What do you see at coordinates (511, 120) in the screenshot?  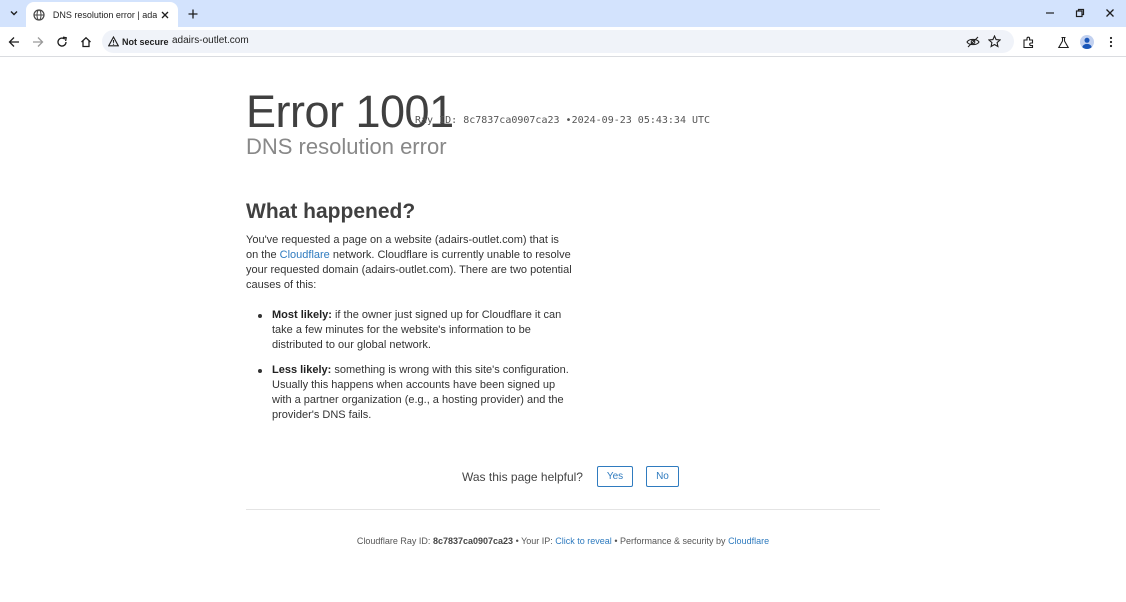 I see `ray-id: 8c7837ca0907ca23` at bounding box center [511, 120].